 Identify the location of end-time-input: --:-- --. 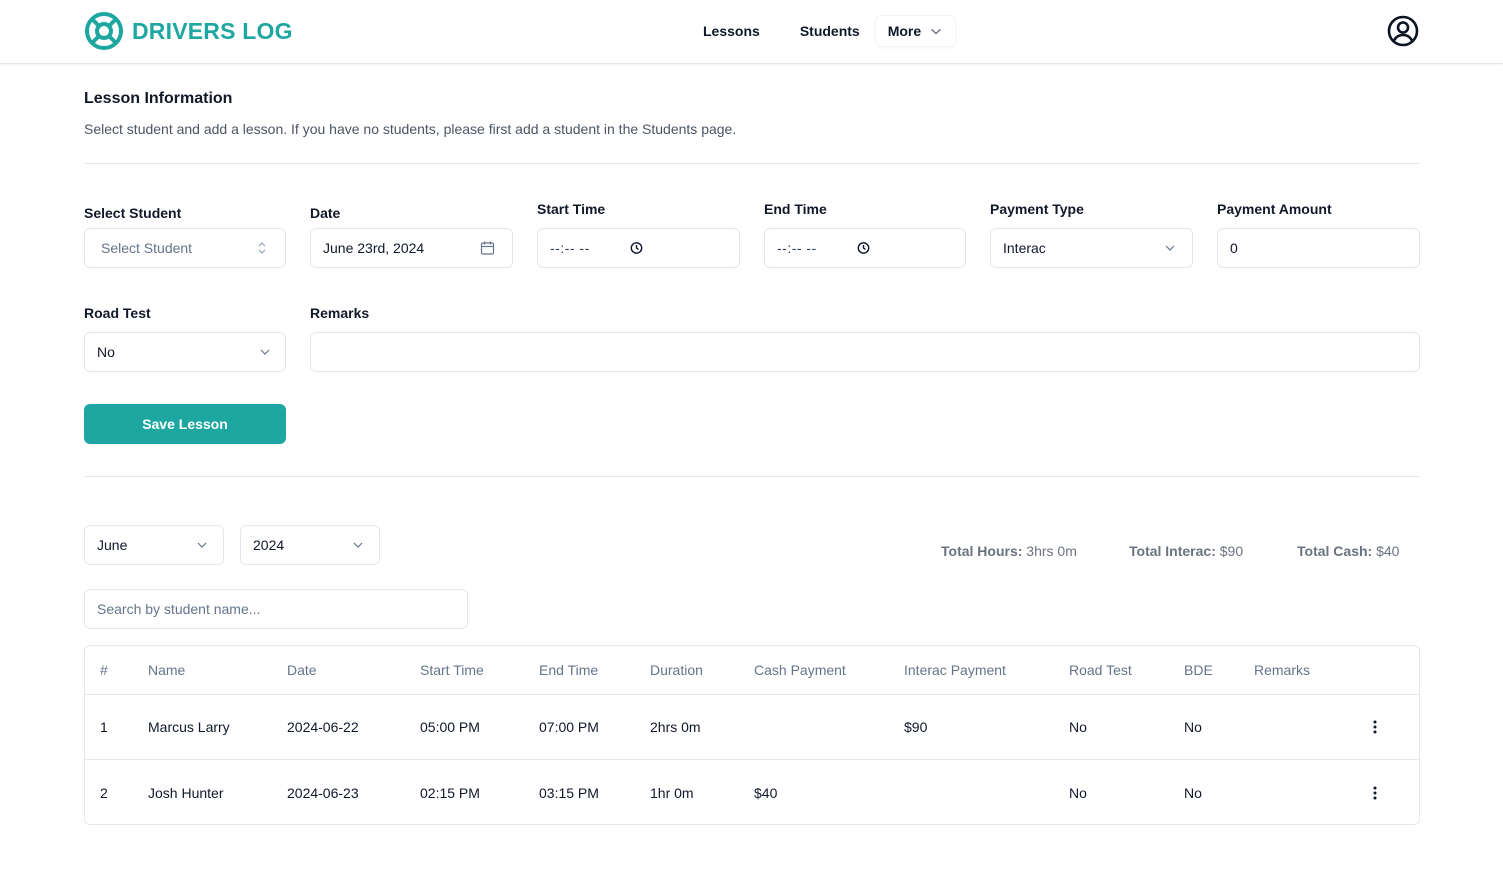
(865, 248).